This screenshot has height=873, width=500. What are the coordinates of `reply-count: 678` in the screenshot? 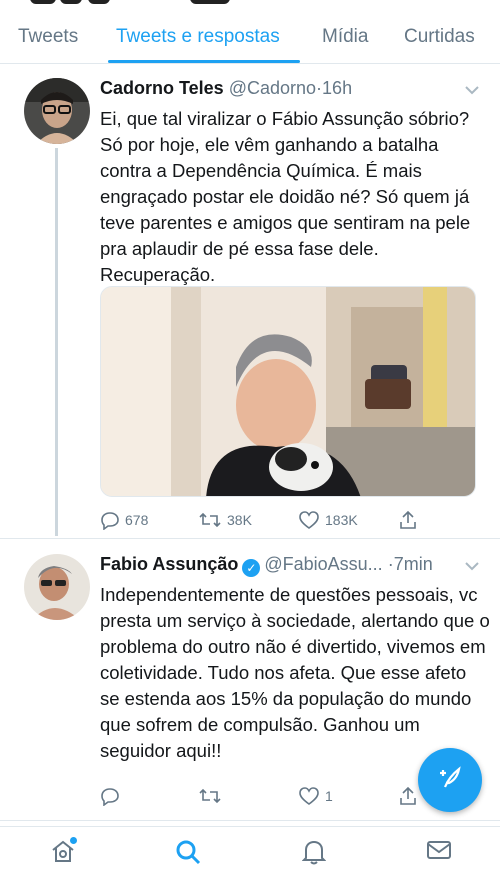 It's located at (137, 520).